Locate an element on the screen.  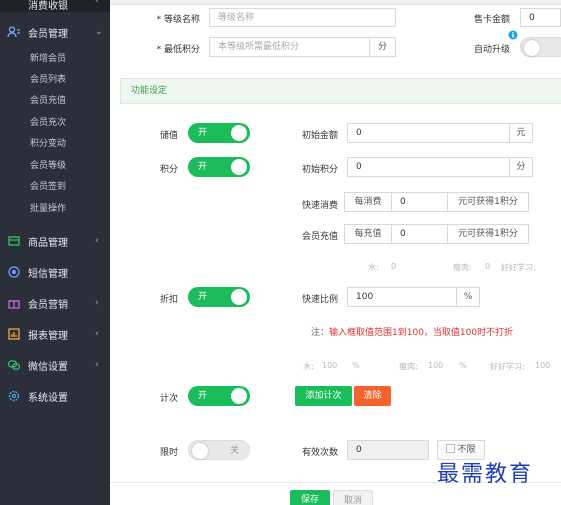
valid-times-input: 0 is located at coordinates (388, 450).